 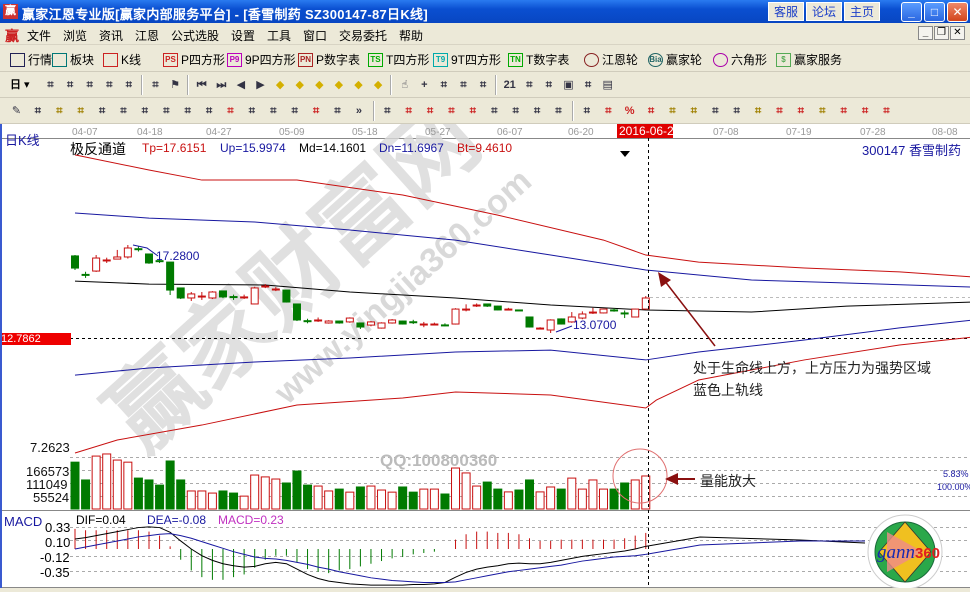 I want to click on forum-link: 论坛, so click(x=824, y=11).